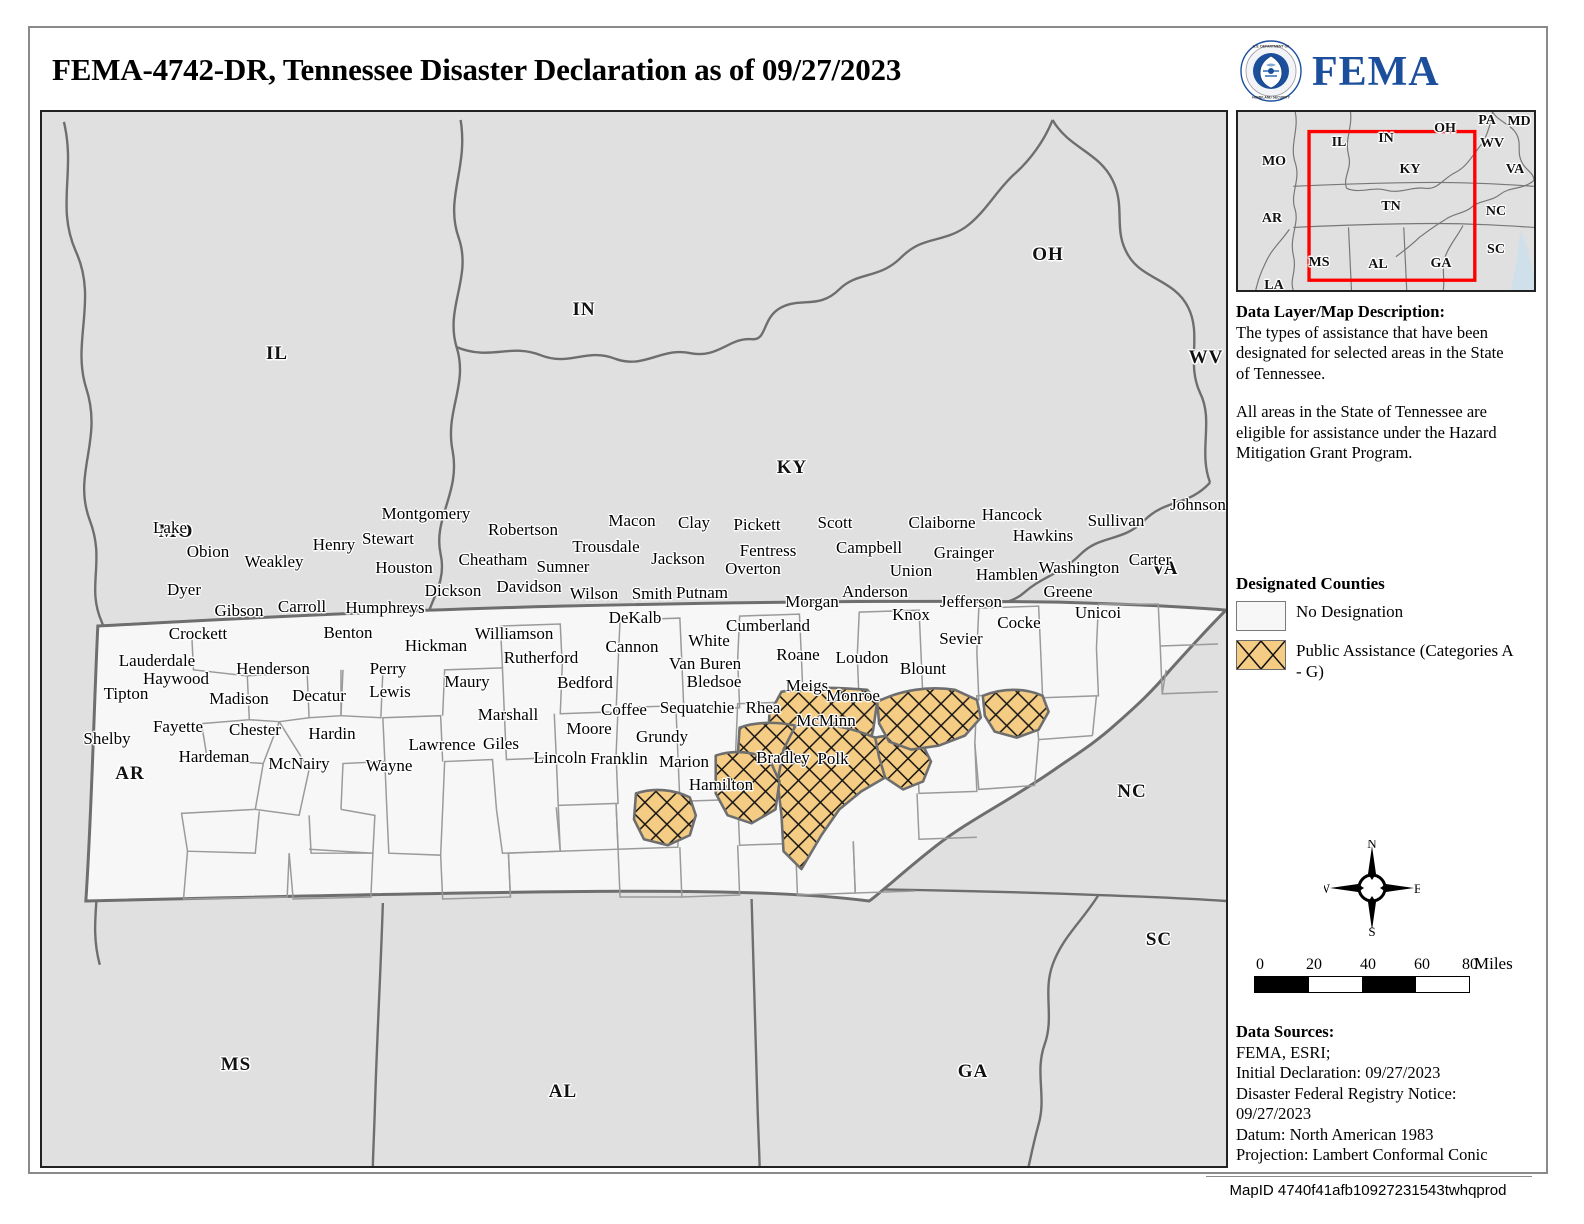 This screenshot has width=1584, height=1224. I want to click on no-designation-swatch, so click(1261, 616).